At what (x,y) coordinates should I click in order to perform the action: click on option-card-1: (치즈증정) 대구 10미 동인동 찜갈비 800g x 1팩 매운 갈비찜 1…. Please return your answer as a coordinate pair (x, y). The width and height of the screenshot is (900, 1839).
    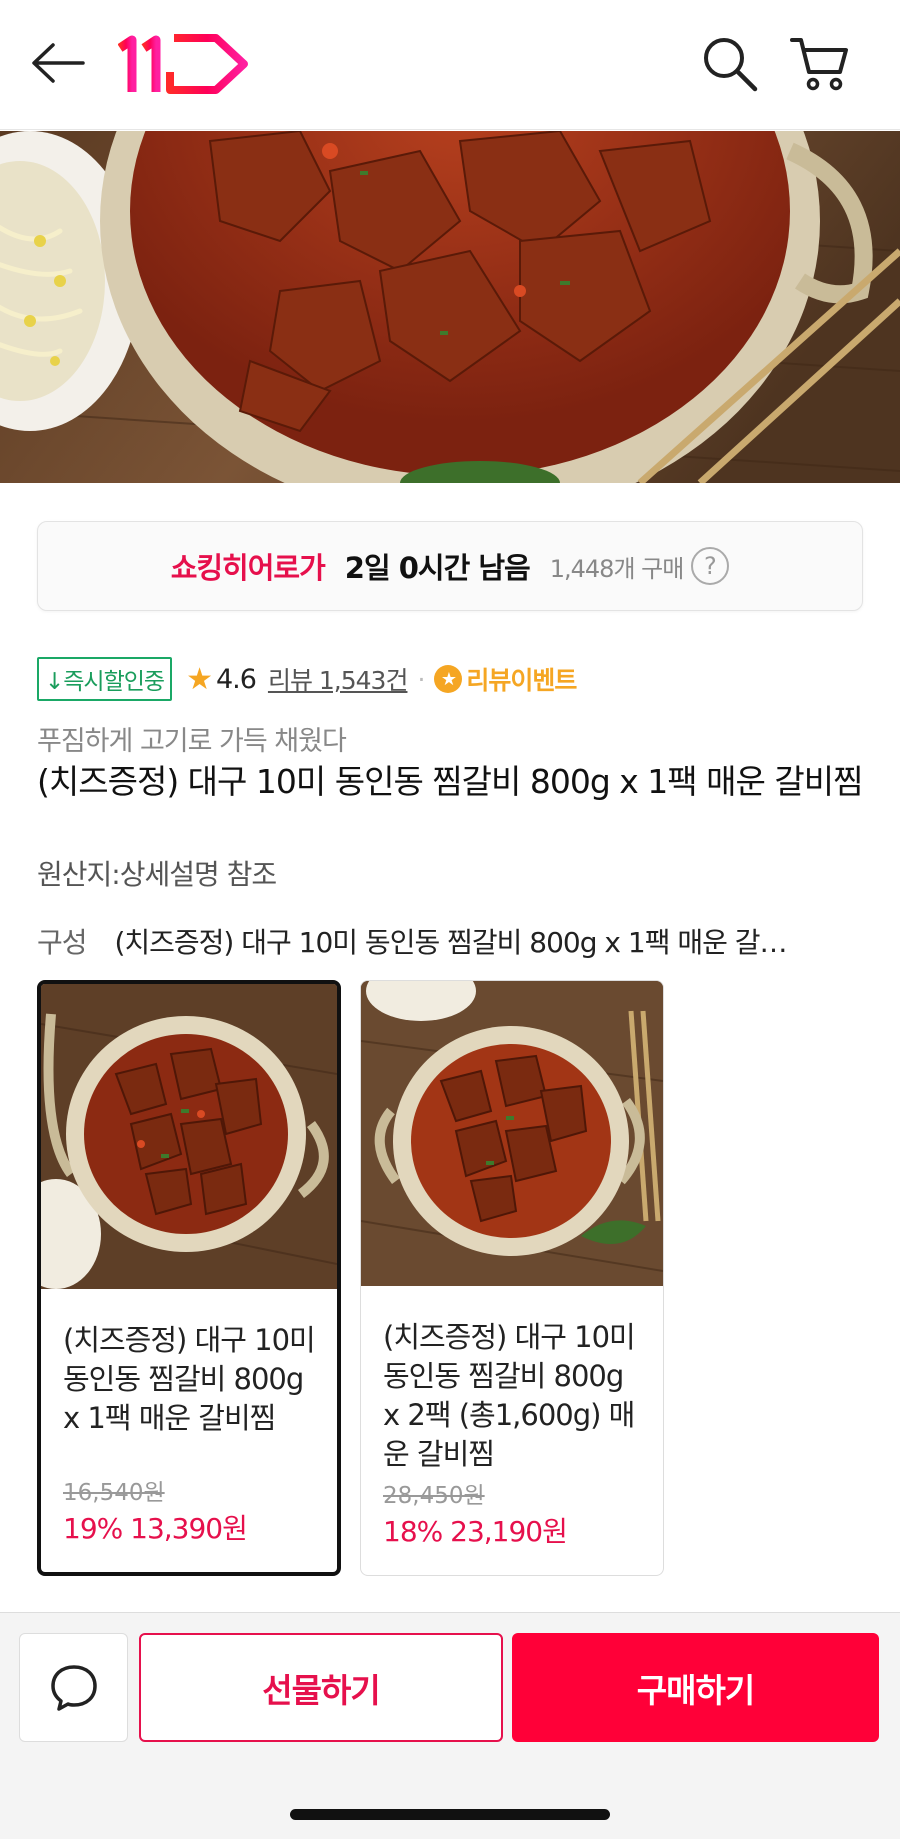
    Looking at the image, I should click on (189, 1278).